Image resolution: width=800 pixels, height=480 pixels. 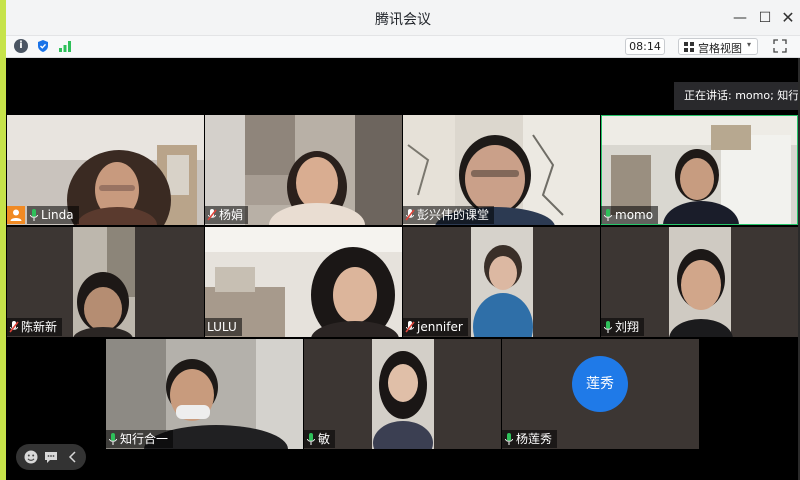 What do you see at coordinates (749, 44) in the screenshot?
I see `chevron-down-icon: ▾` at bounding box center [749, 44].